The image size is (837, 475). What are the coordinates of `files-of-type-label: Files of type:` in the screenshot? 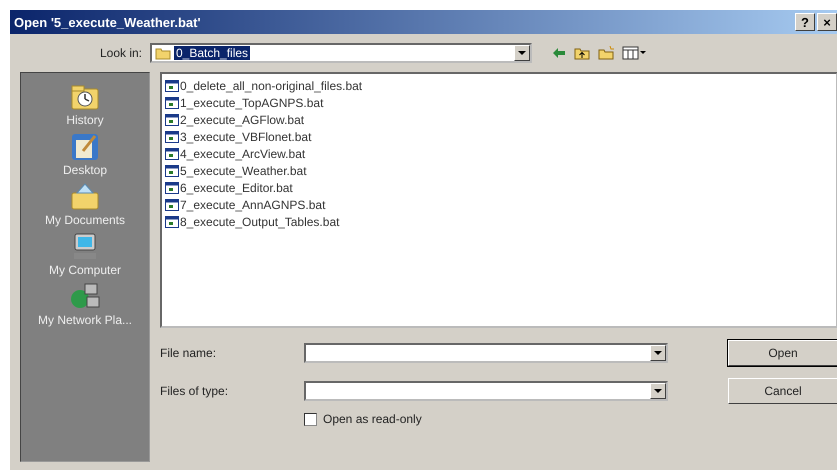 It's located at (195, 391).